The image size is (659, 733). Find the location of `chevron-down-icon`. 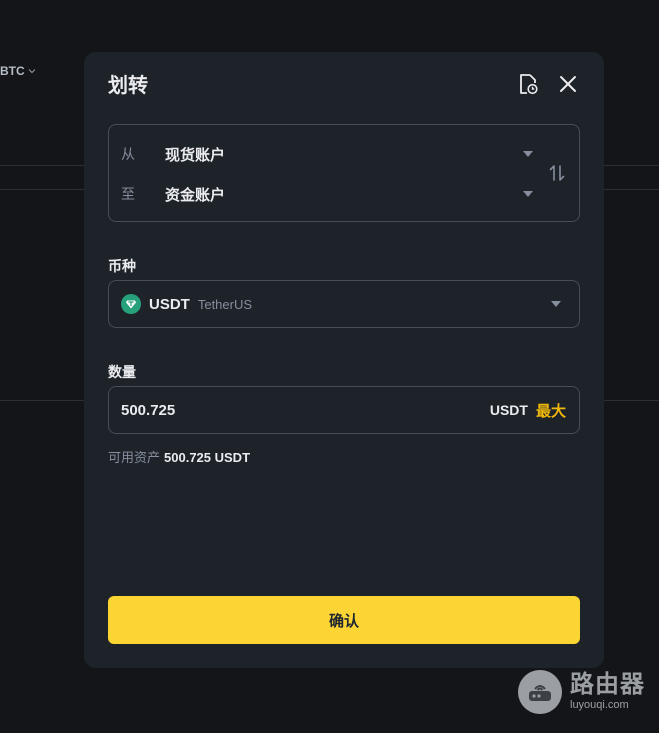

chevron-down-icon is located at coordinates (32, 71).